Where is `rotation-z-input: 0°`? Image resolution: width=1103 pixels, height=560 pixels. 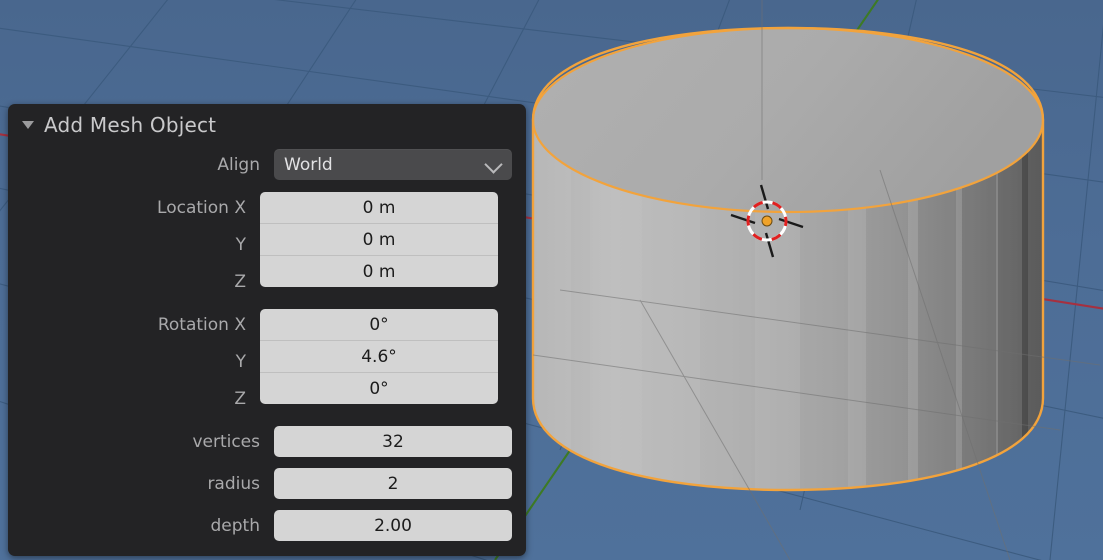
rotation-z-input: 0° is located at coordinates (379, 388).